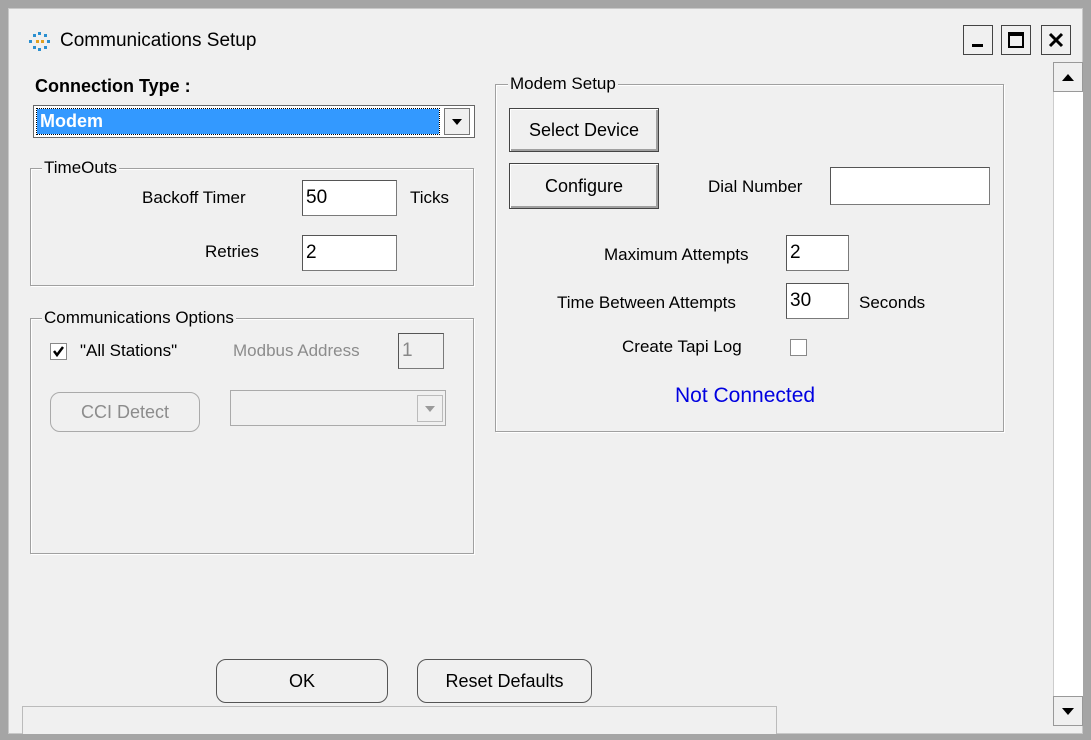 This screenshot has height=740, width=1091. I want to click on configure-button: Configure, so click(584, 186).